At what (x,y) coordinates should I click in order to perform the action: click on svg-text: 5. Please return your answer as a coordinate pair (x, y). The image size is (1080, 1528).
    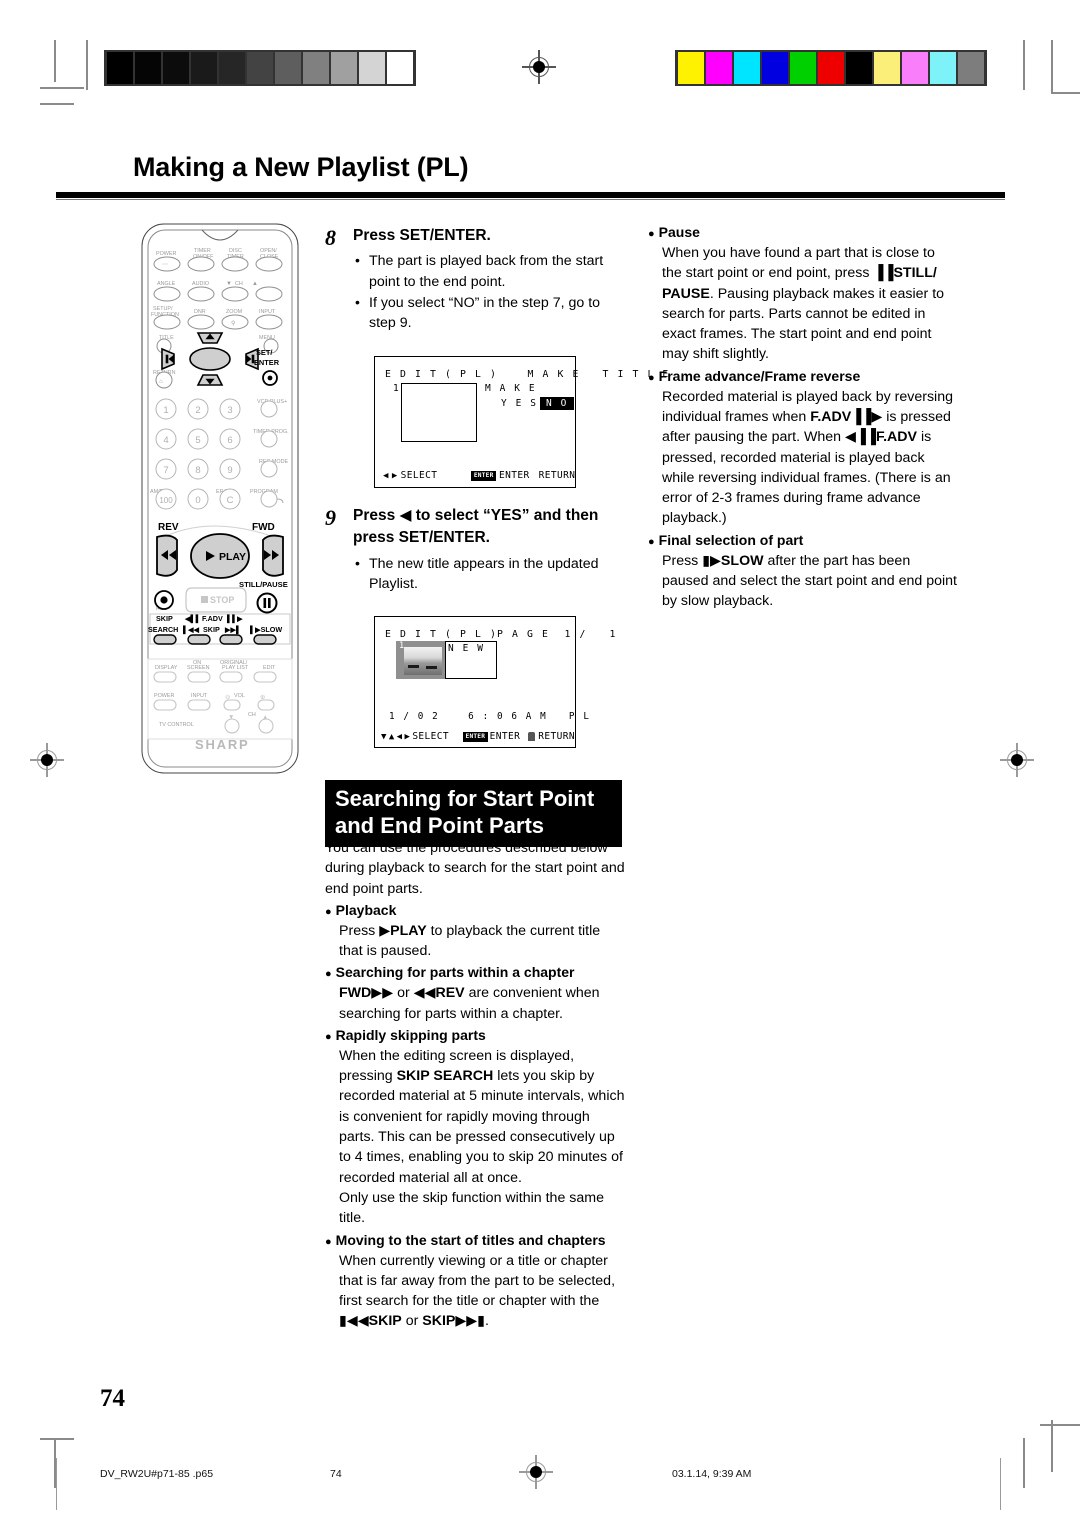
    Looking at the image, I should click on (197, 440).